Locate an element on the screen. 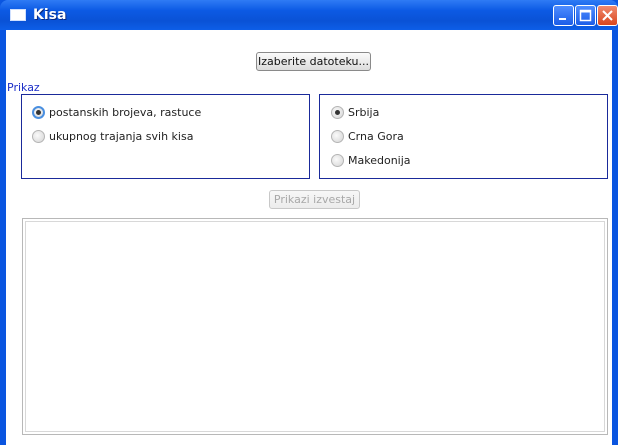 The width and height of the screenshot is (618, 445). show-report-button: Prikazi izvestaj is located at coordinates (314, 199).